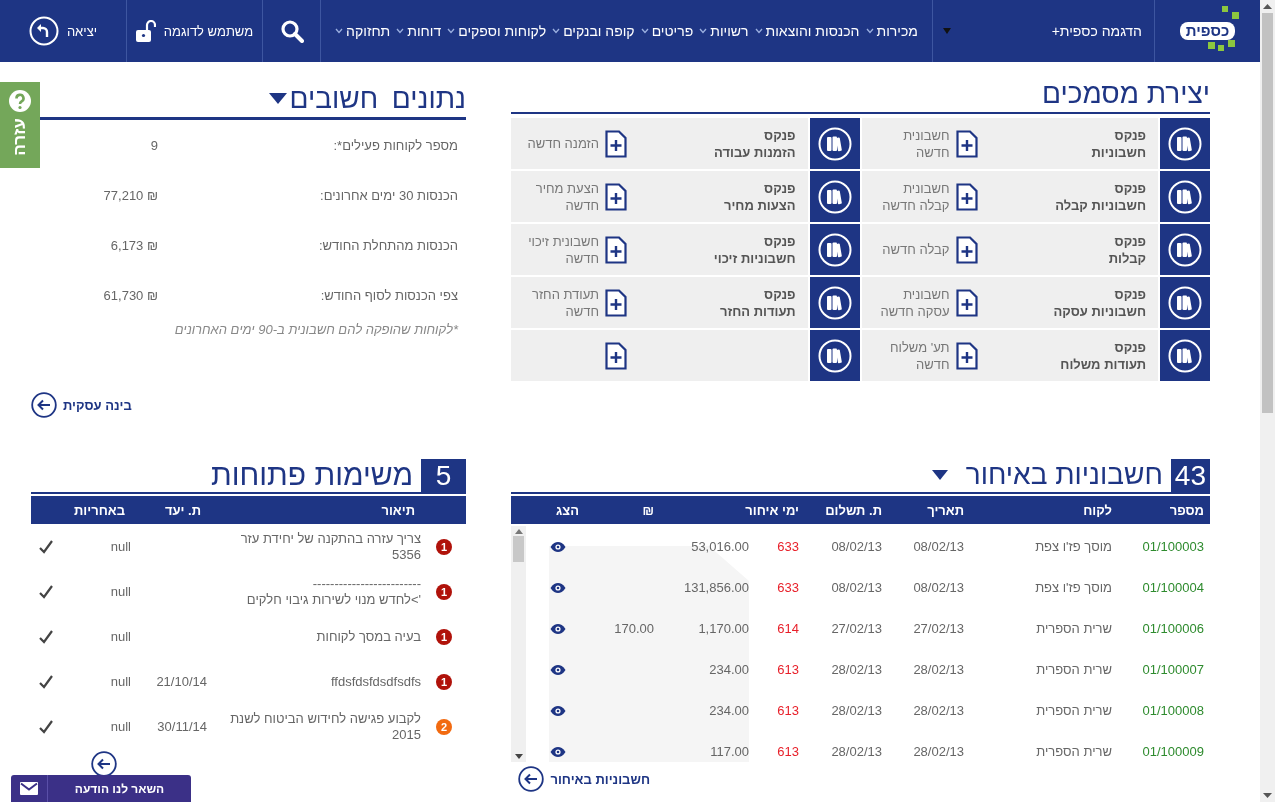 The width and height of the screenshot is (1275, 802). What do you see at coordinates (563, 249) in the screenshot?
I see `new-document-link: חשבונית זיכוי חדשה` at bounding box center [563, 249].